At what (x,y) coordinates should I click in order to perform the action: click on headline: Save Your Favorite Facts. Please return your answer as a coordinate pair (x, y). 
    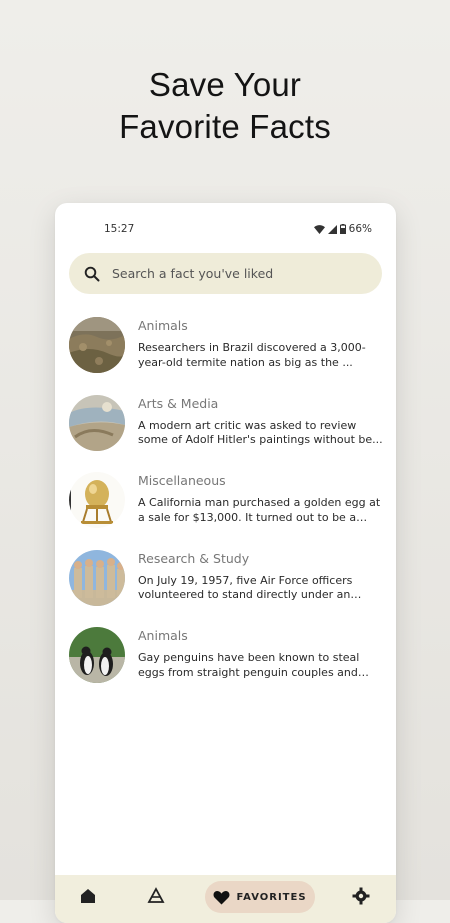
    Looking at the image, I should click on (225, 106).